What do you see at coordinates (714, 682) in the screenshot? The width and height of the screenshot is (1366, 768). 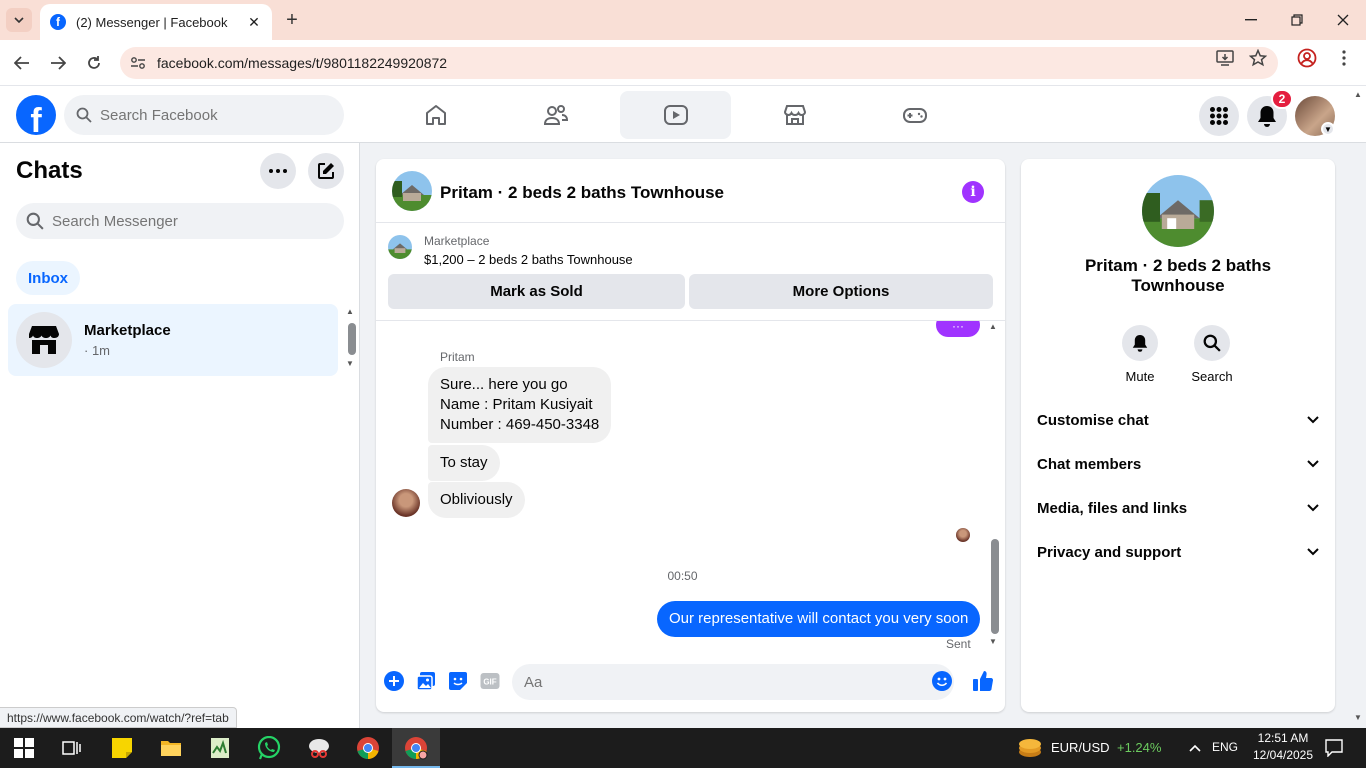 I see `message-input` at bounding box center [714, 682].